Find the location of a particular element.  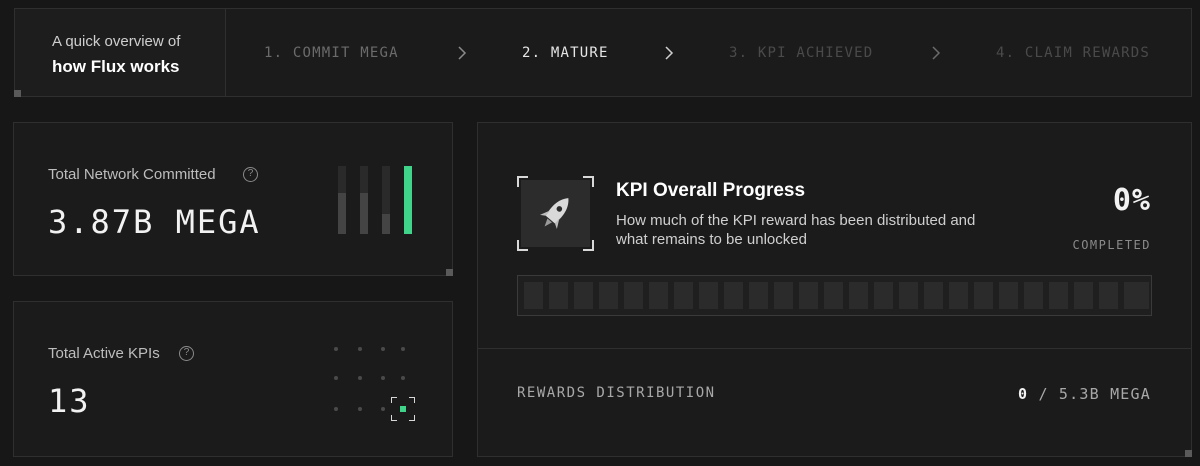

step-claim-rewards: 4. CLAIM REWARDS is located at coordinates (1073, 53).